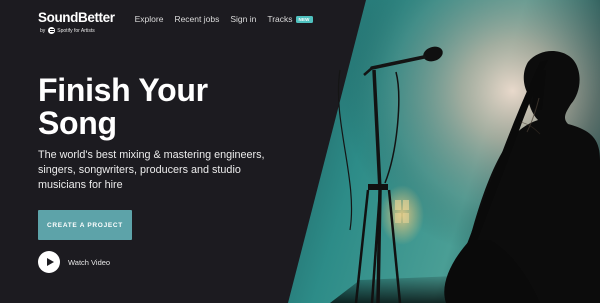  What do you see at coordinates (43, 30) in the screenshot?
I see `byline-by: by` at bounding box center [43, 30].